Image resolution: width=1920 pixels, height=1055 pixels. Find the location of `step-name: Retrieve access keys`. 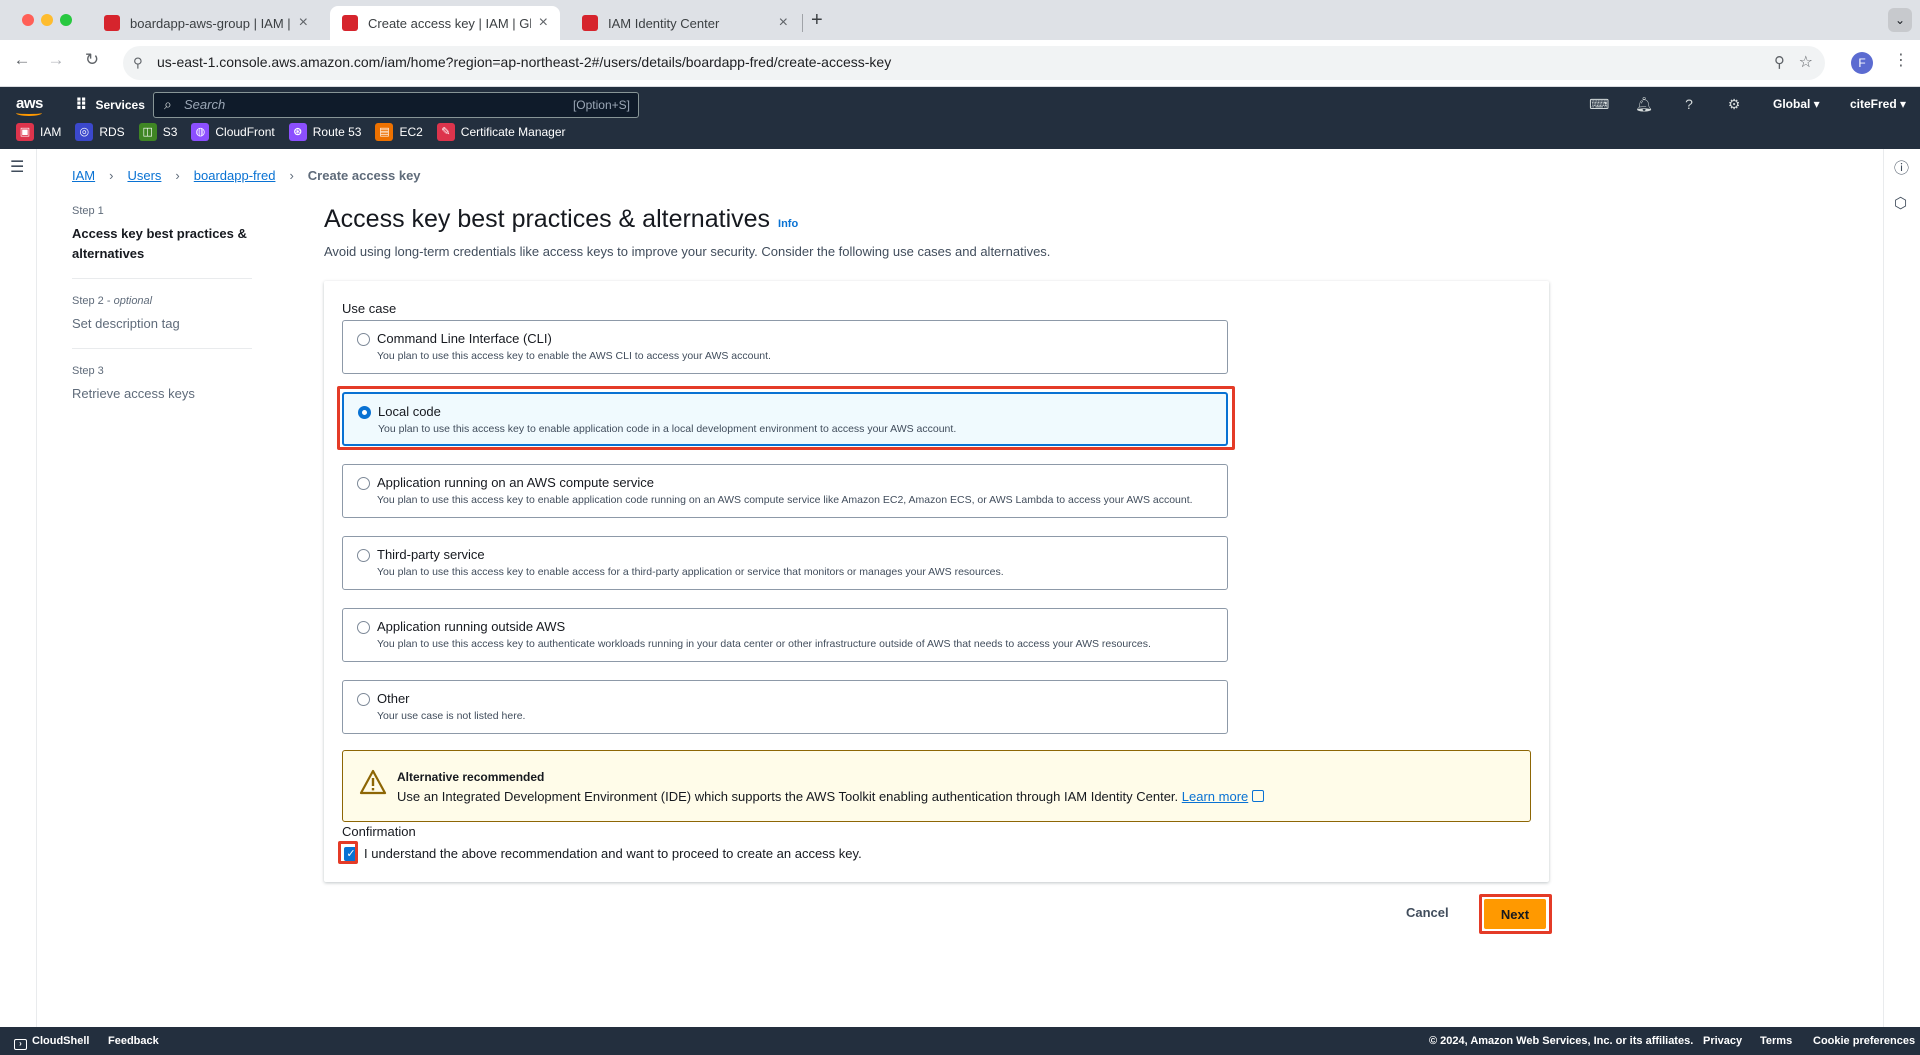

step-name: Retrieve access keys is located at coordinates (133, 393).